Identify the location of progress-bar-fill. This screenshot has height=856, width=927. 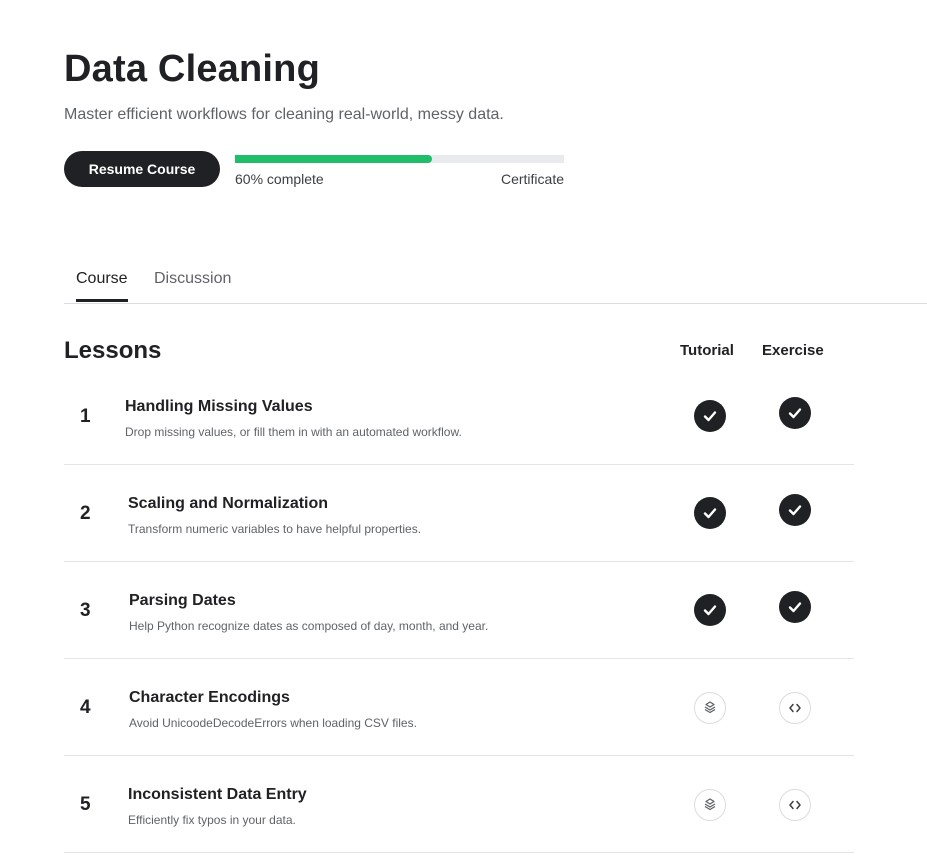
(334, 159).